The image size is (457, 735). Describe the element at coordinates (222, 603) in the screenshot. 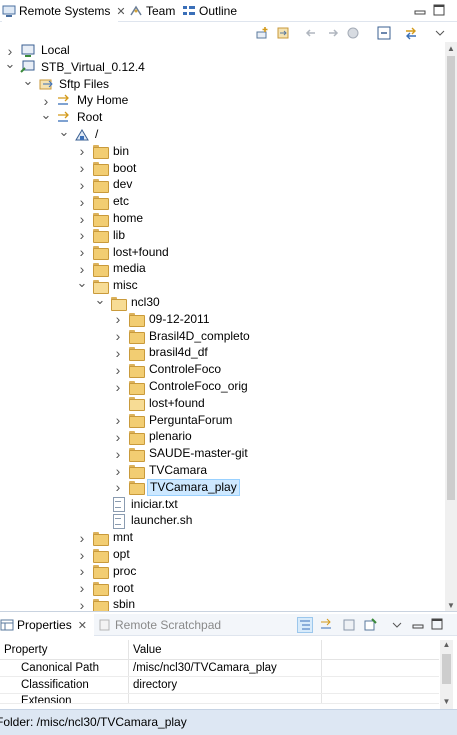

I see `tree-node: › sbin` at that location.